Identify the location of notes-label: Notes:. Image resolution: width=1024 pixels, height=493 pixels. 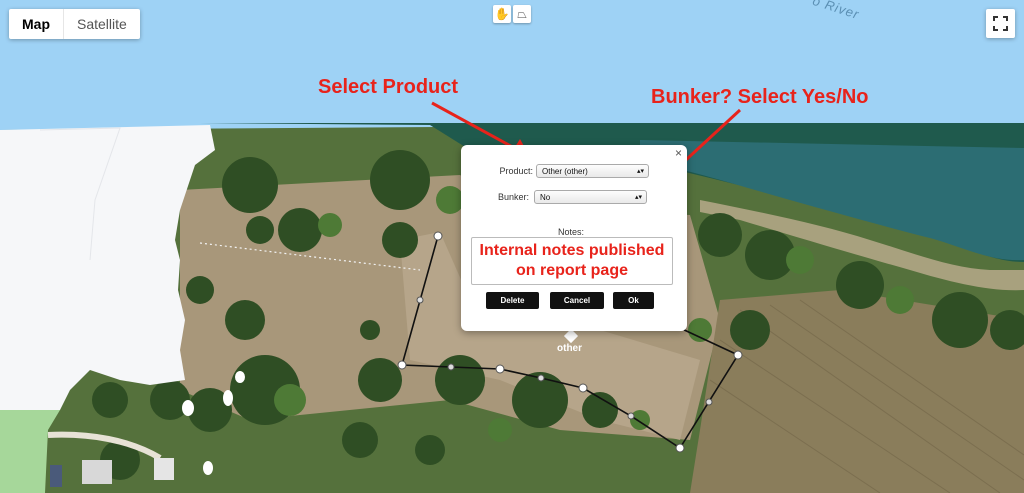
(571, 232).